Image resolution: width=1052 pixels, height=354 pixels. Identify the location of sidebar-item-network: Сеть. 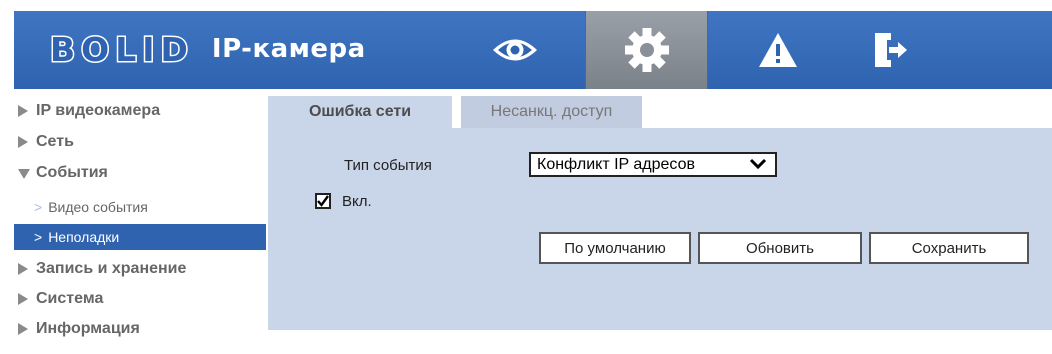
(140, 142).